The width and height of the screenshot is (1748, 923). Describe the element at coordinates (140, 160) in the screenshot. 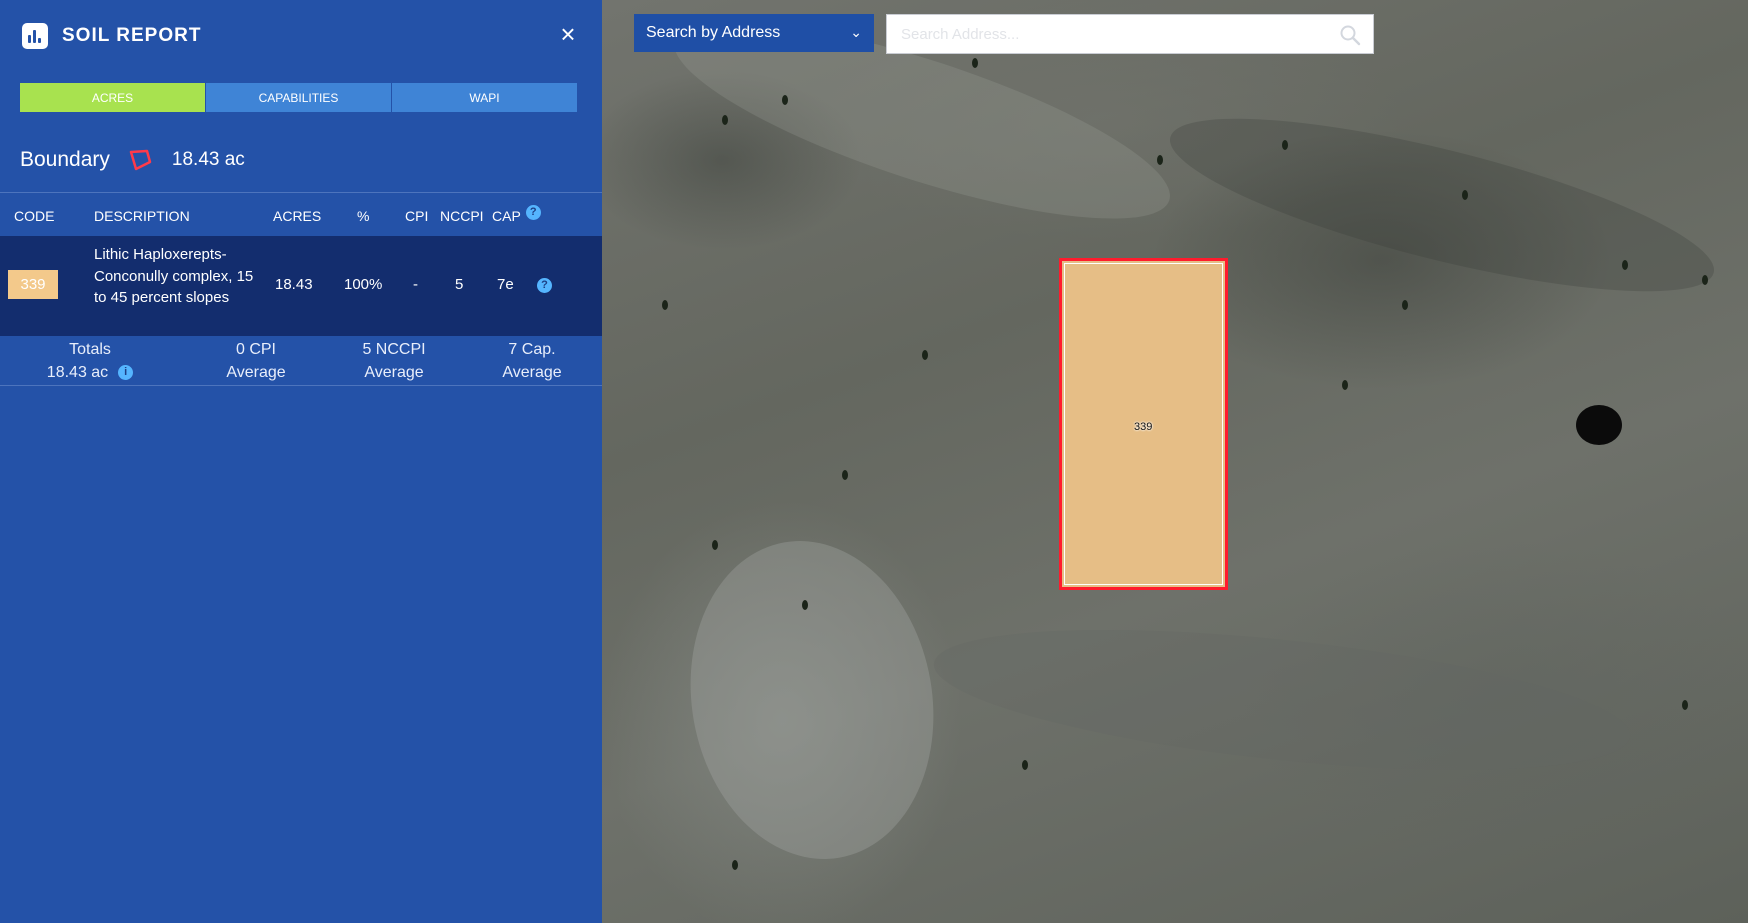

I see `polygon-boundary-icon` at that location.